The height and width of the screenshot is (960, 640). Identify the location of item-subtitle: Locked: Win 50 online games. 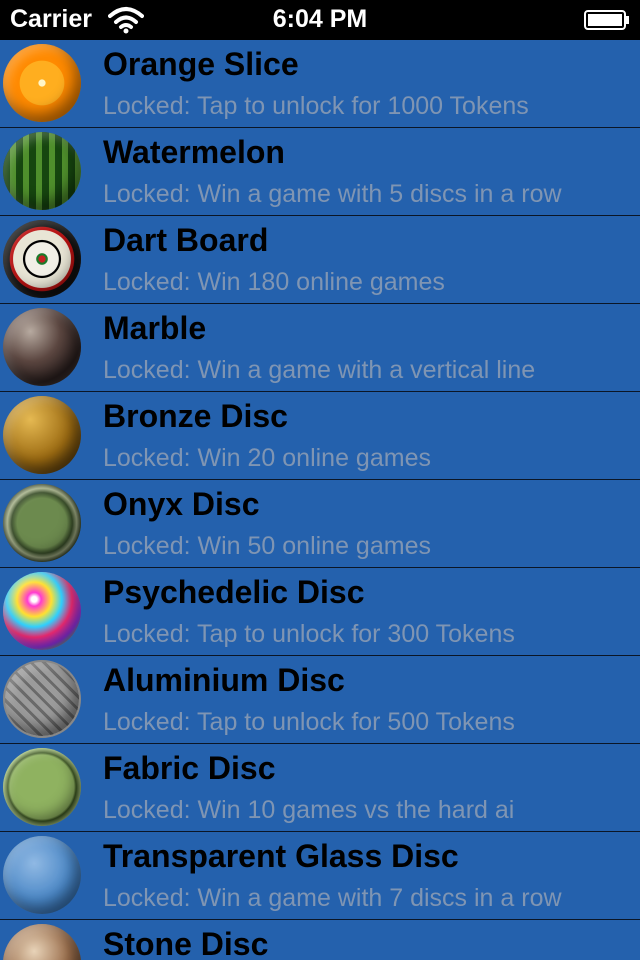
(267, 546).